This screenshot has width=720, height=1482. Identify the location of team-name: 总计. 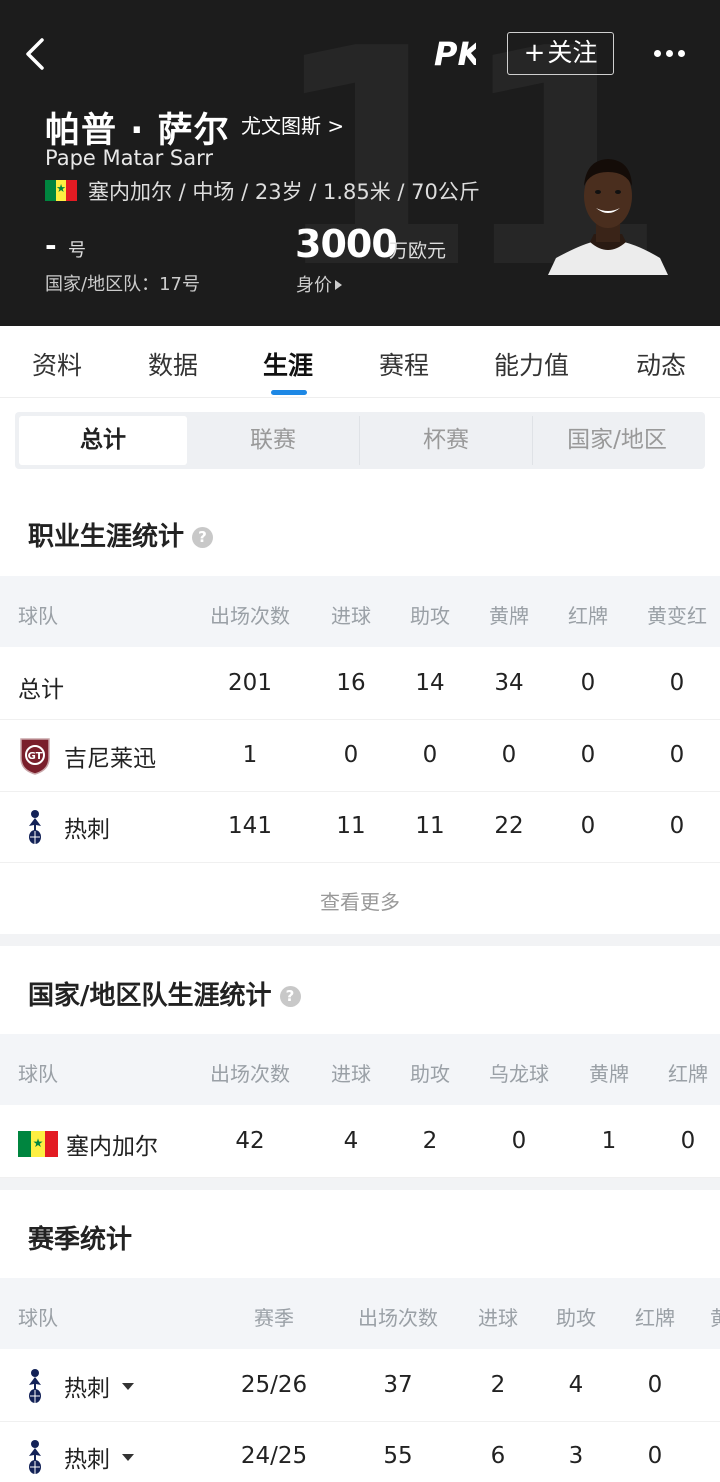
(41, 690).